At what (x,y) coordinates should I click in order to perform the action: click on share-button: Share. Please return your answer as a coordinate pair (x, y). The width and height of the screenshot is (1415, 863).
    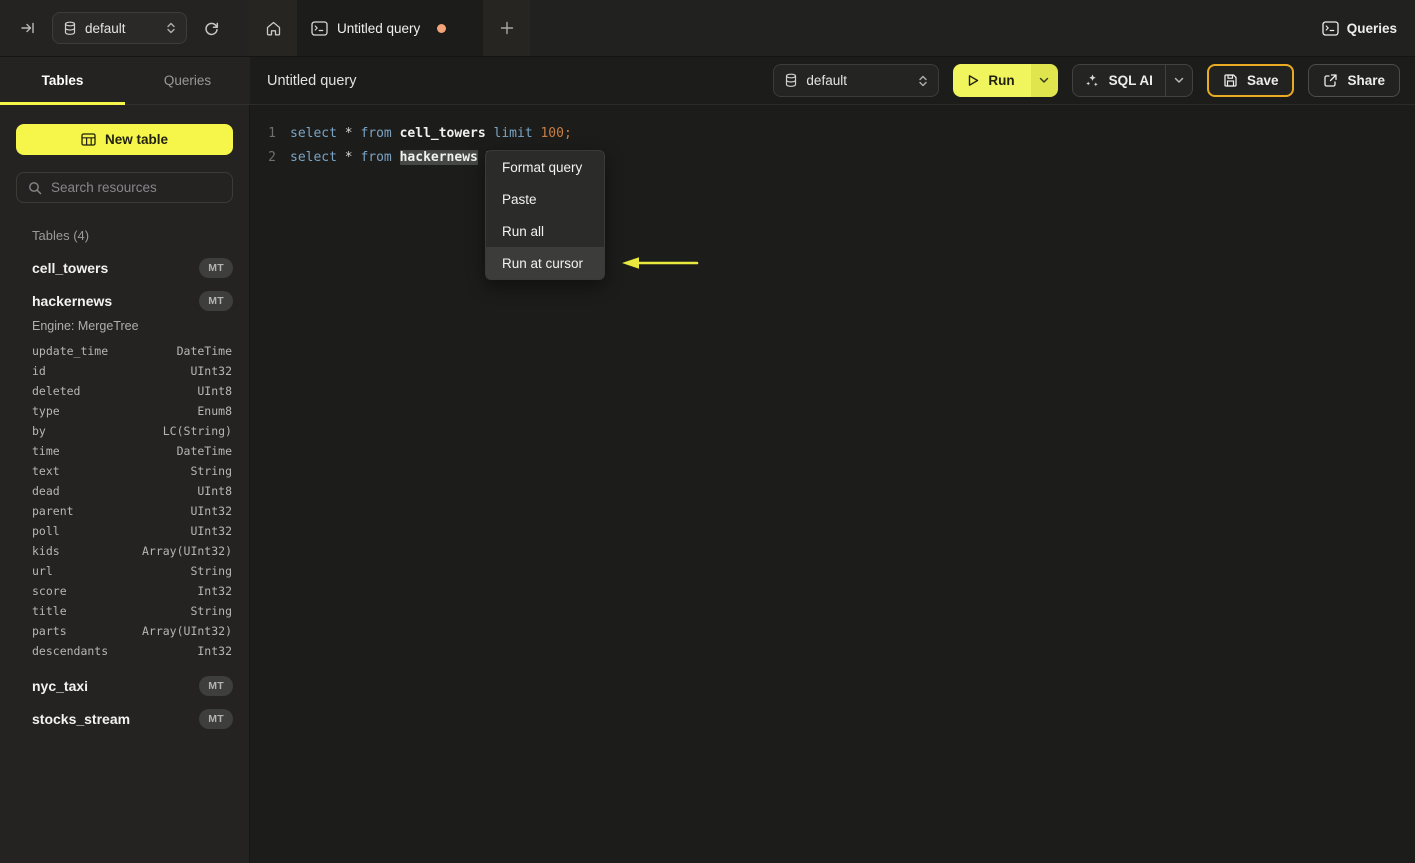
    Looking at the image, I should click on (1354, 80).